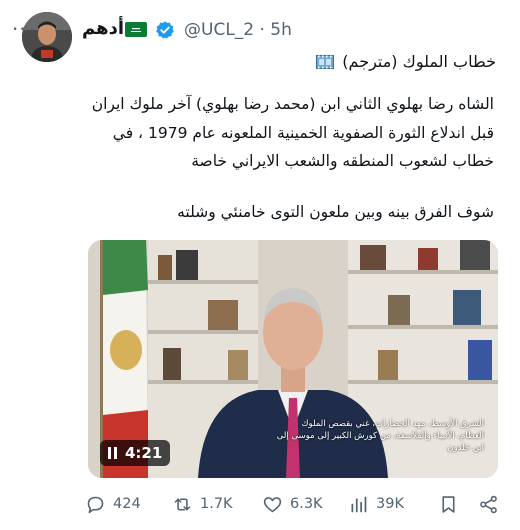 The height and width of the screenshot is (530, 520). What do you see at coordinates (325, 61) in the screenshot?
I see `film-frames-icon` at bounding box center [325, 61].